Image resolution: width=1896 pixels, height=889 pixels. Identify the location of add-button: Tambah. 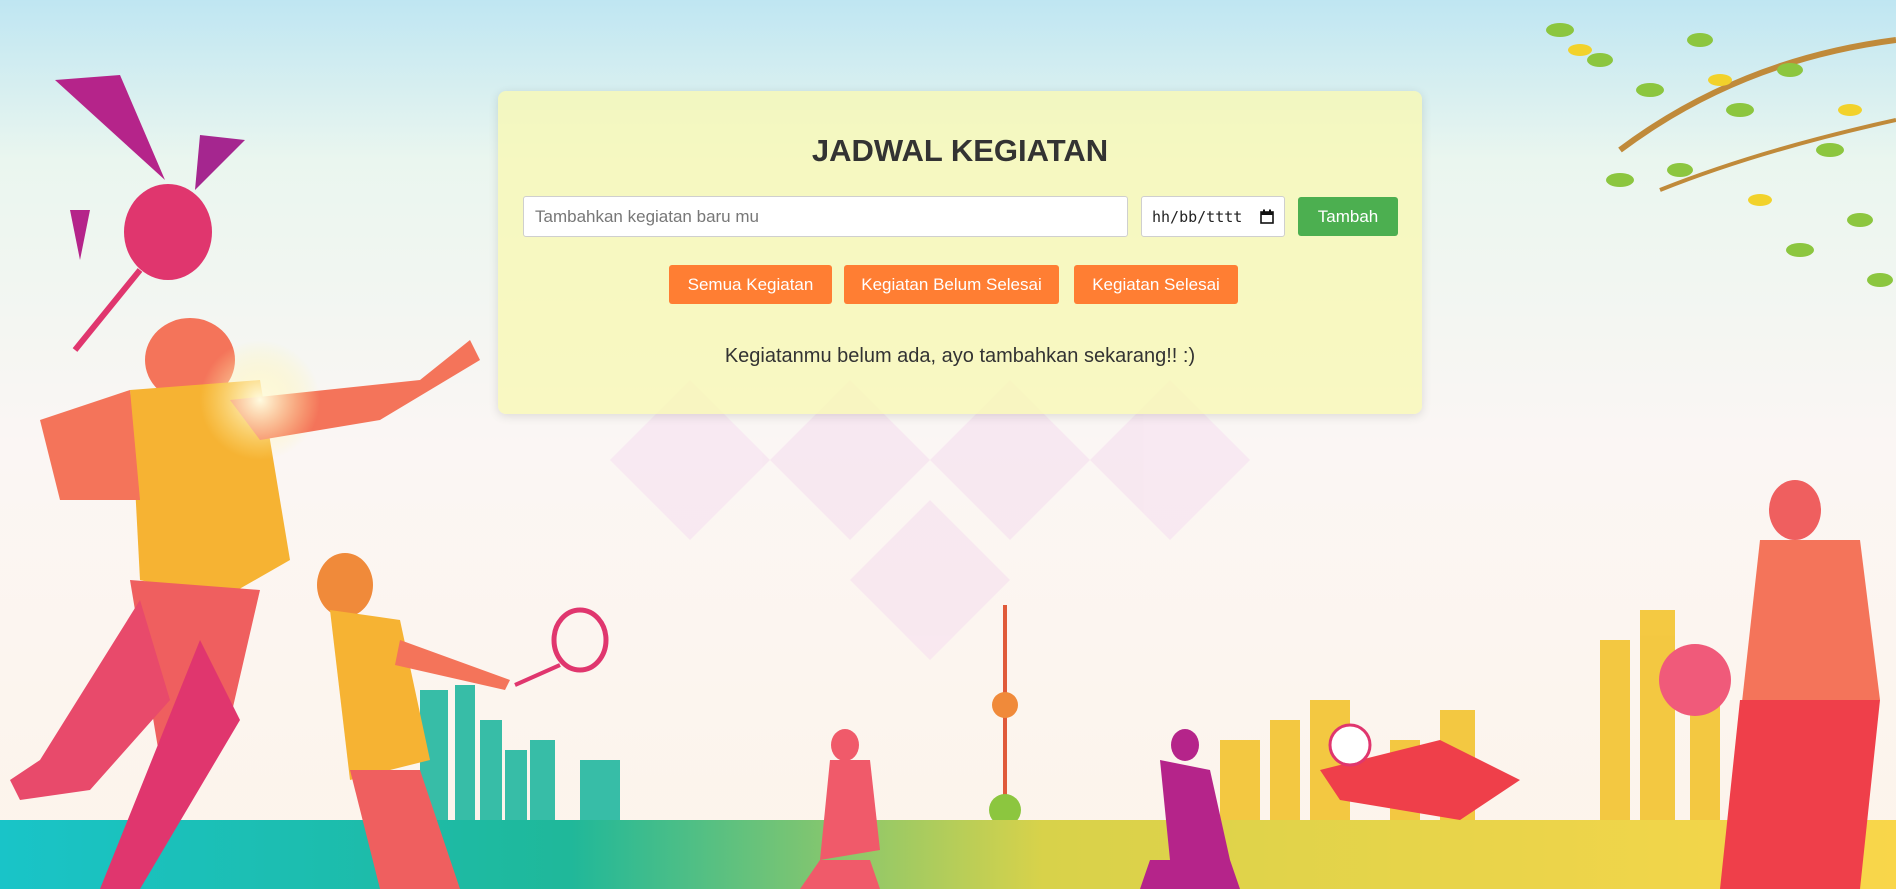
(1348, 216).